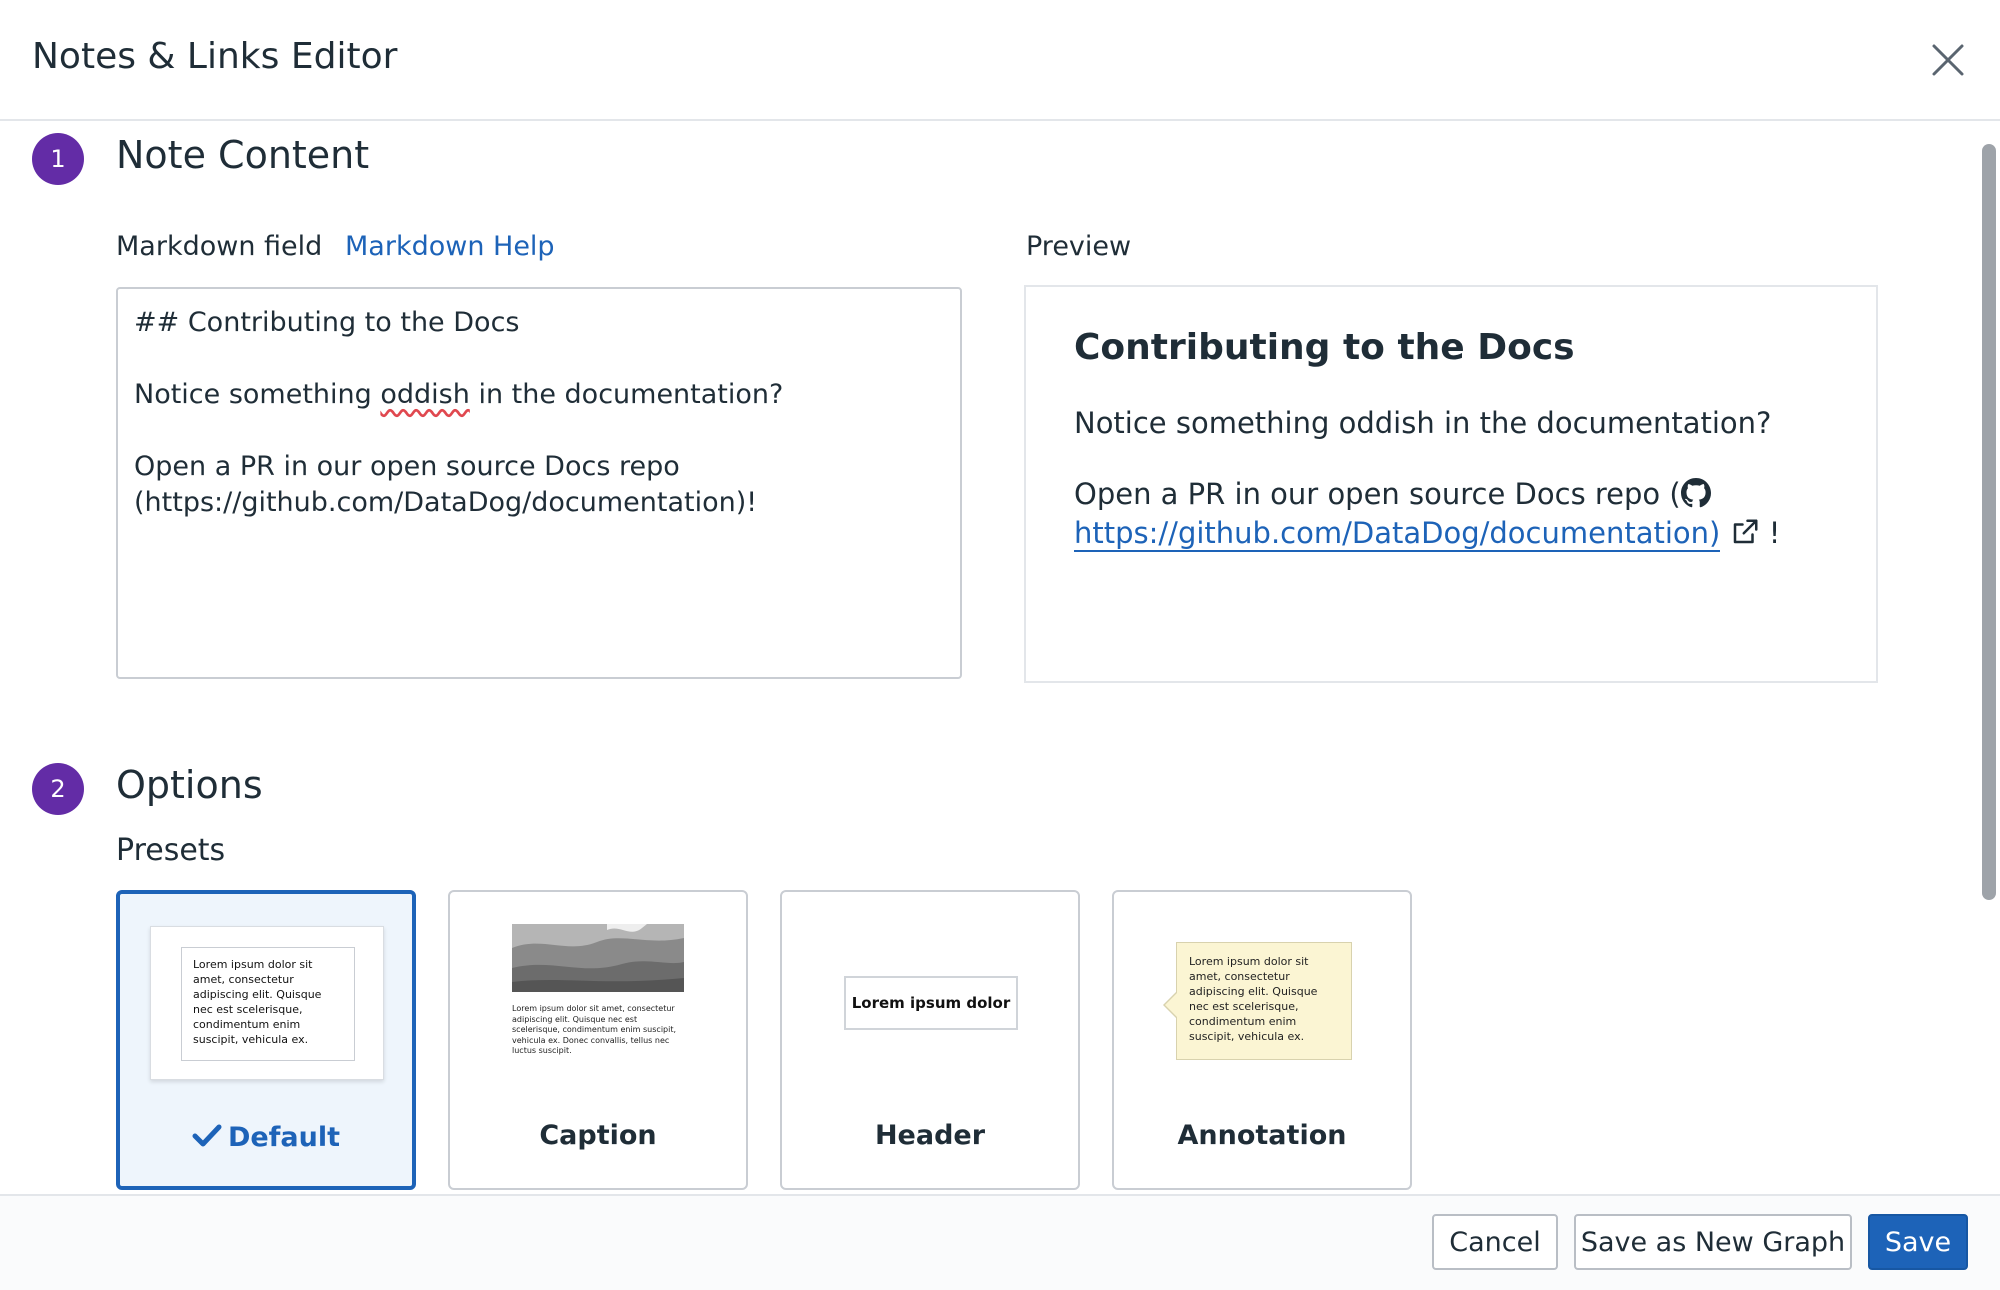 Image resolution: width=2000 pixels, height=1290 pixels. I want to click on external-link-icon, so click(1745, 532).